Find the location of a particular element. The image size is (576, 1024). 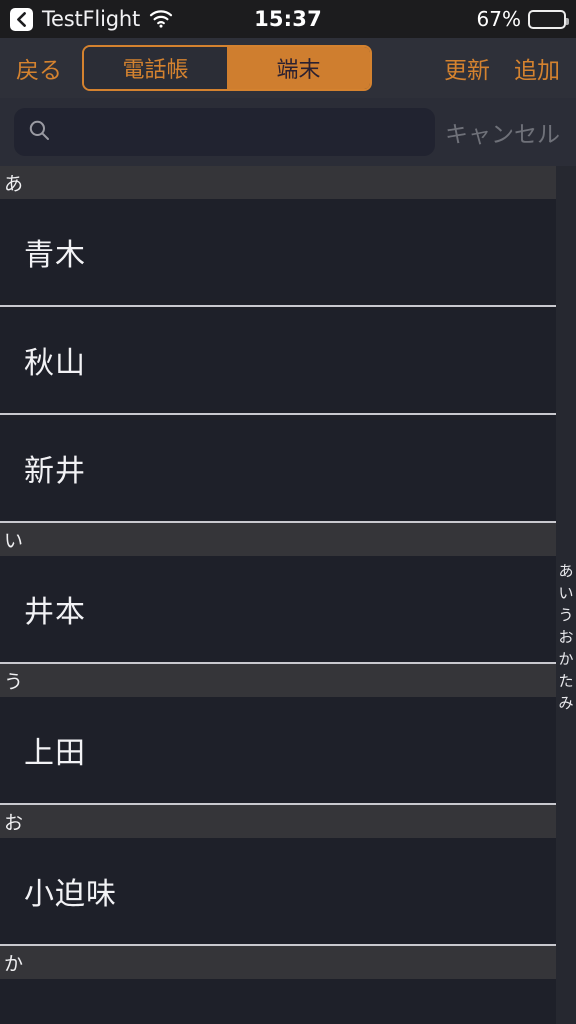

source-segmented-control: 電話帳 端末 is located at coordinates (227, 68).